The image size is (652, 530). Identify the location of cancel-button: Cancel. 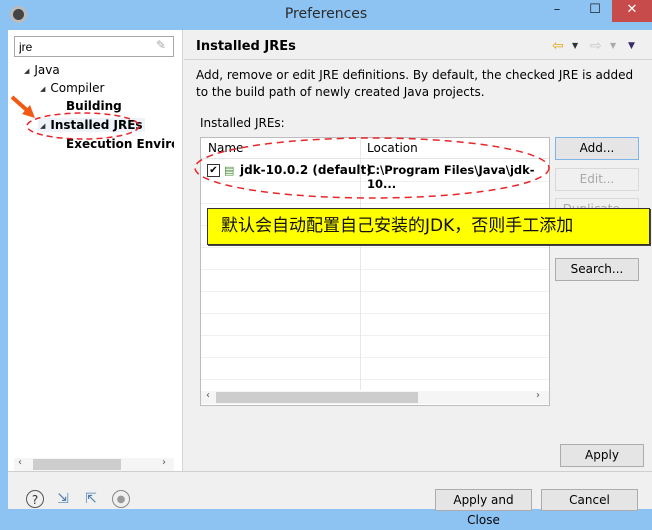
(589, 500).